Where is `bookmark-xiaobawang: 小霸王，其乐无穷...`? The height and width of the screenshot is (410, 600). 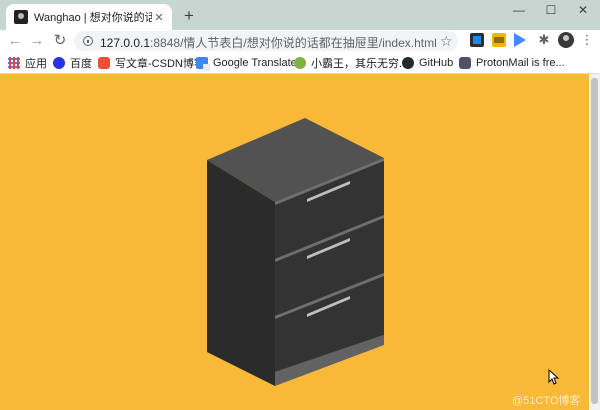
bookmark-xiaobawang: 小霸王，其乐无穷... is located at coordinates (351, 63).